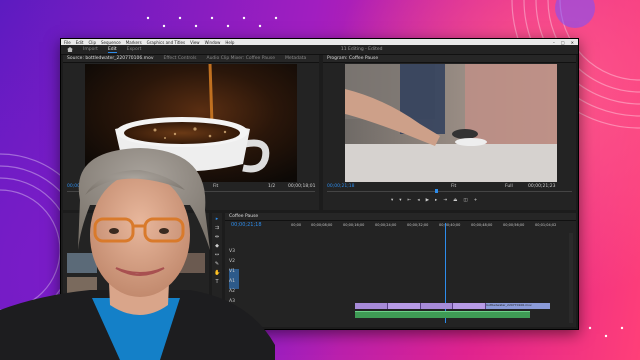 The height and width of the screenshot is (360, 640). Describe the element at coordinates (427, 200) in the screenshot. I see `play-icon: ▶` at that location.